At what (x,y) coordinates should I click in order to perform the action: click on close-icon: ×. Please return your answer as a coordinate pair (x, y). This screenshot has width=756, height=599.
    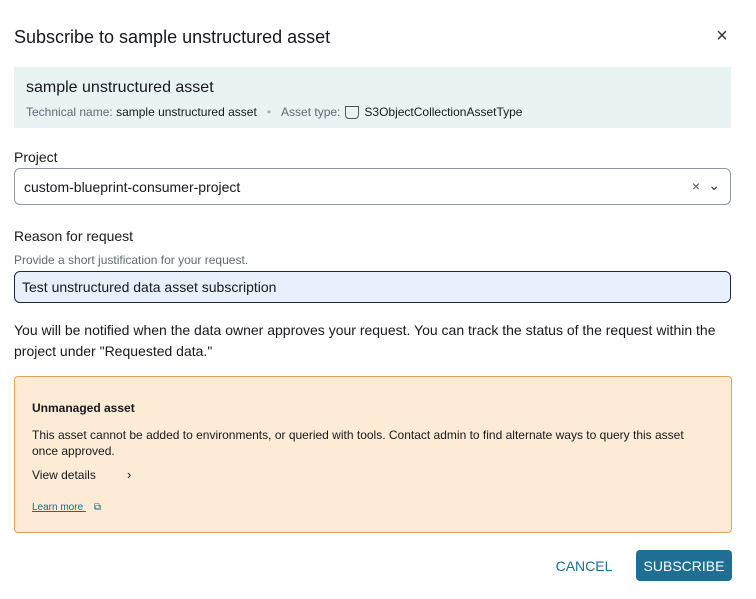
    Looking at the image, I should click on (722, 36).